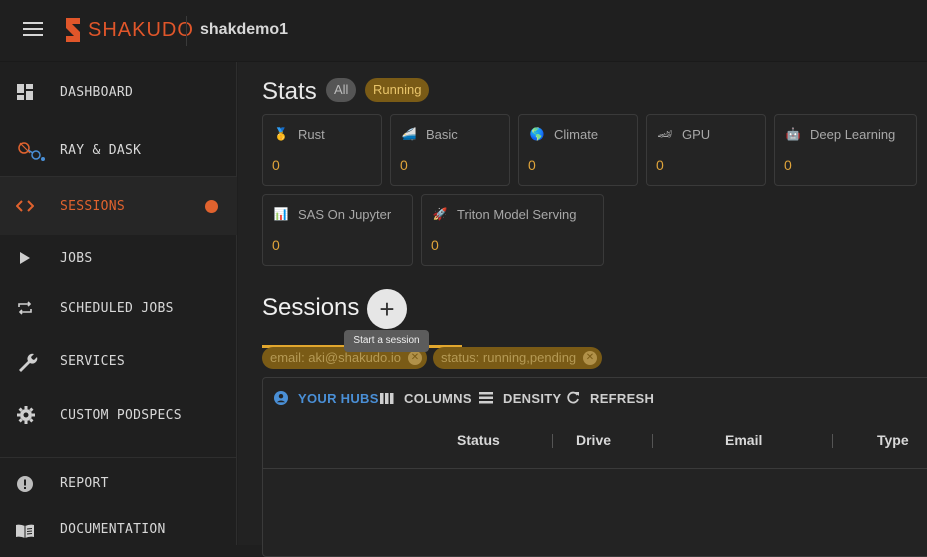  I want to click on gear-icon, so click(26, 415).